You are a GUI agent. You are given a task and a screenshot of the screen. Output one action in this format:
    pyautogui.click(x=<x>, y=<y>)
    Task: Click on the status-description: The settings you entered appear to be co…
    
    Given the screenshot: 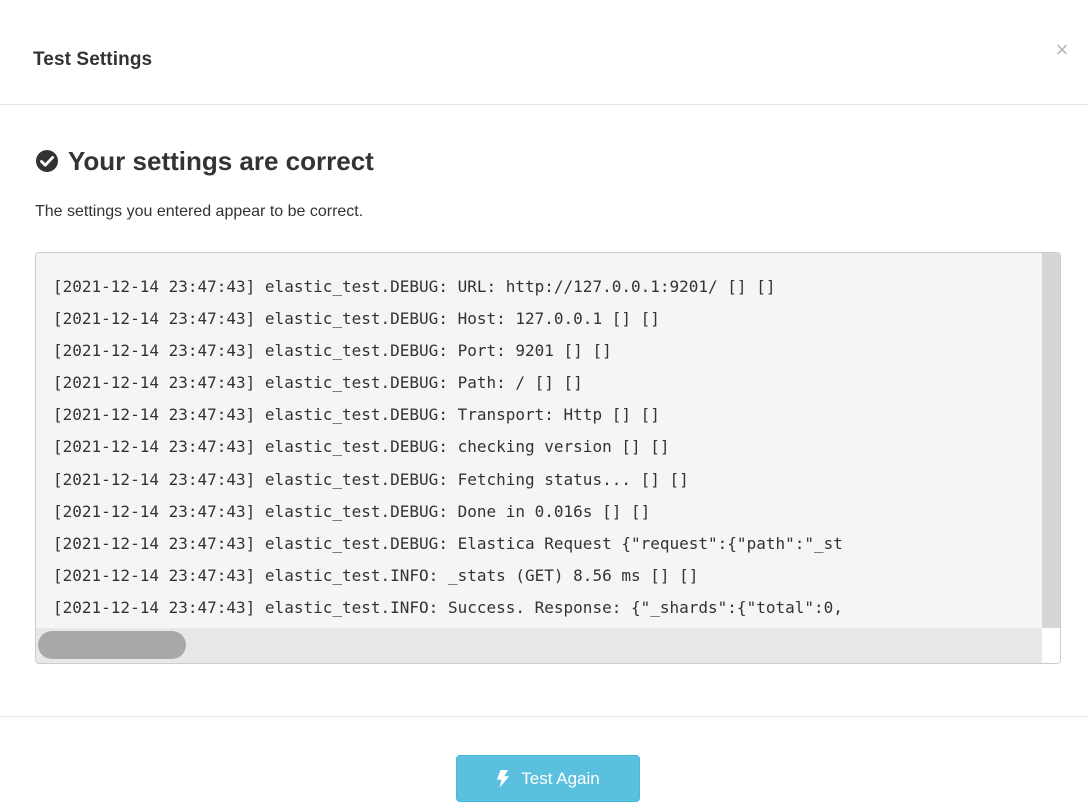 What is the action you would take?
    pyautogui.click(x=199, y=211)
    